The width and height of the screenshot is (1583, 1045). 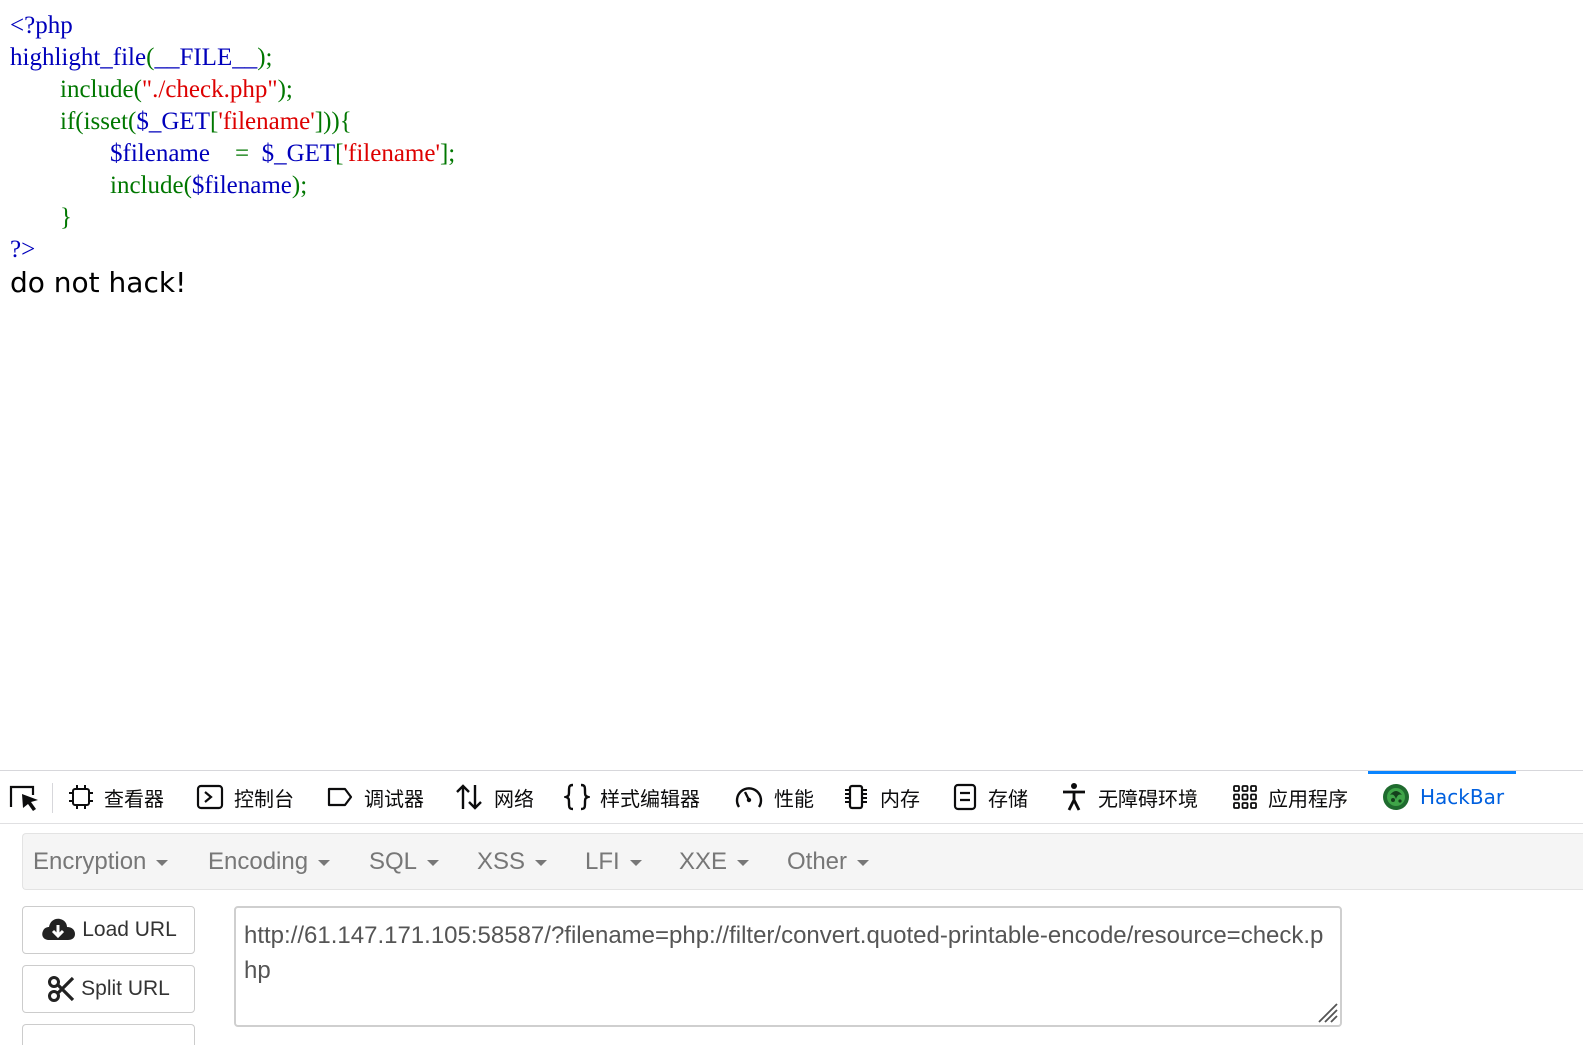 What do you see at coordinates (501, 861) in the screenshot?
I see `menu-label: XSS` at bounding box center [501, 861].